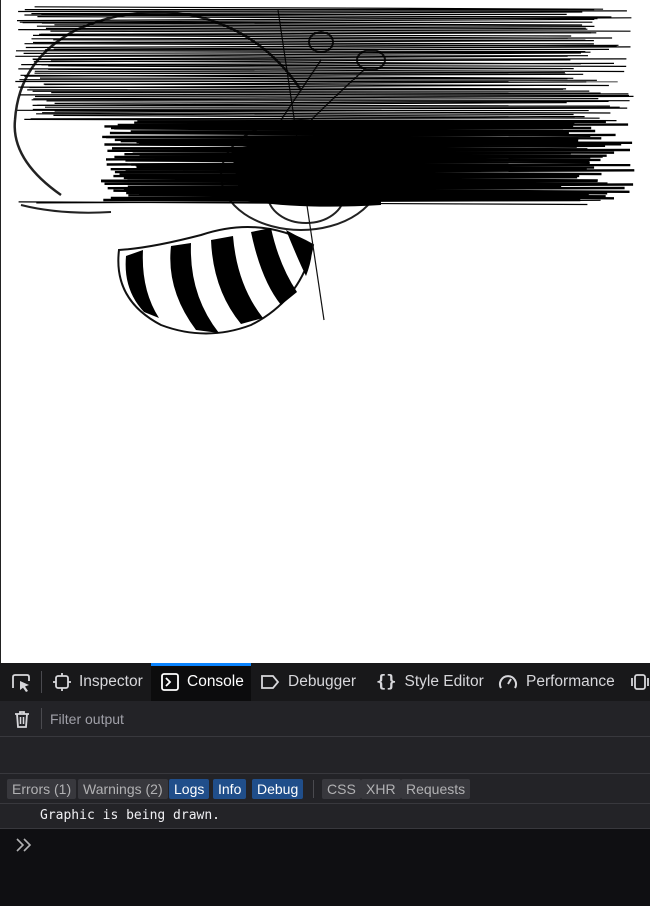 Image resolution: width=650 pixels, height=906 pixels. What do you see at coordinates (444, 681) in the screenshot?
I see `tab-style-editor-label: Style Editor` at bounding box center [444, 681].